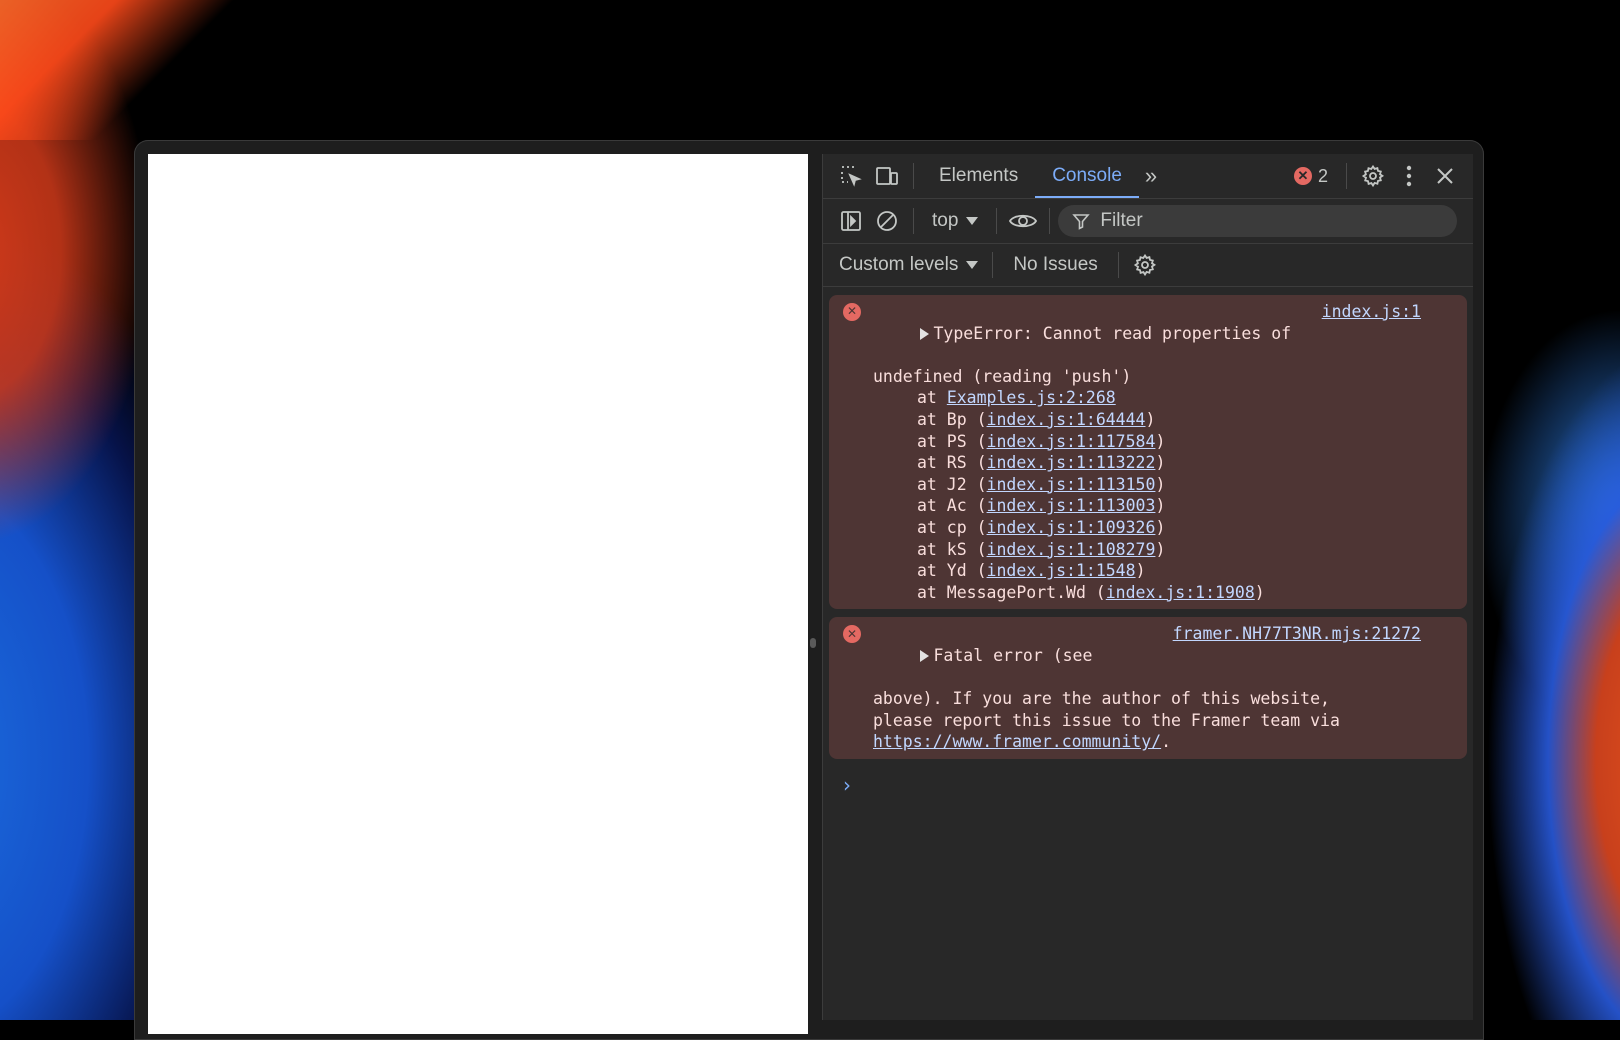 The width and height of the screenshot is (1620, 1040). Describe the element at coordinates (1091, 592) in the screenshot. I see `stack-frame: at MessagePort.Wd (index.js:1:1908)` at that location.